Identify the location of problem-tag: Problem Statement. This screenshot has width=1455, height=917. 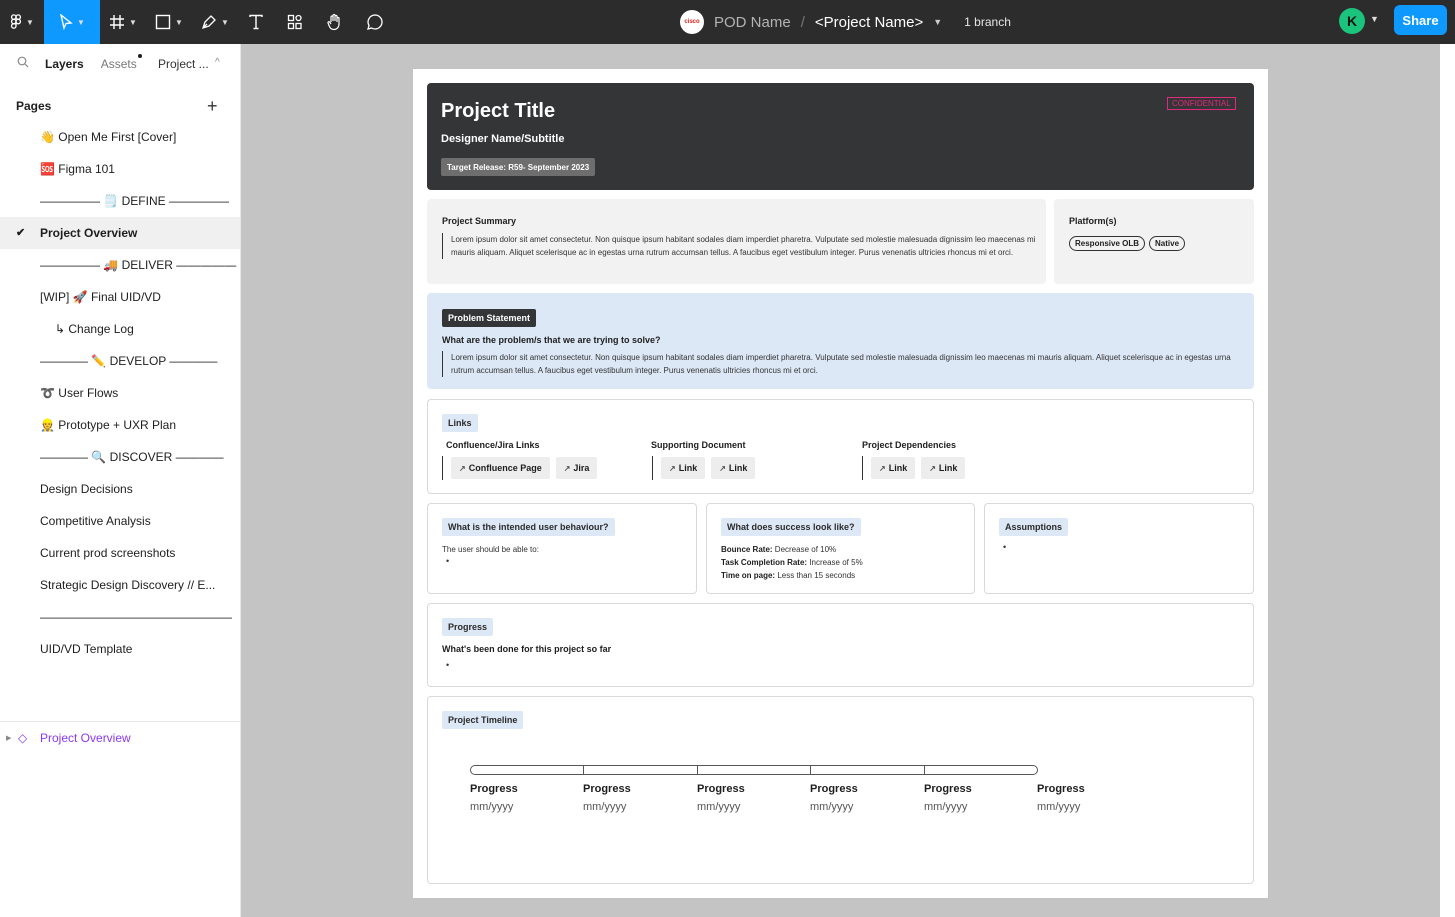
(489, 318).